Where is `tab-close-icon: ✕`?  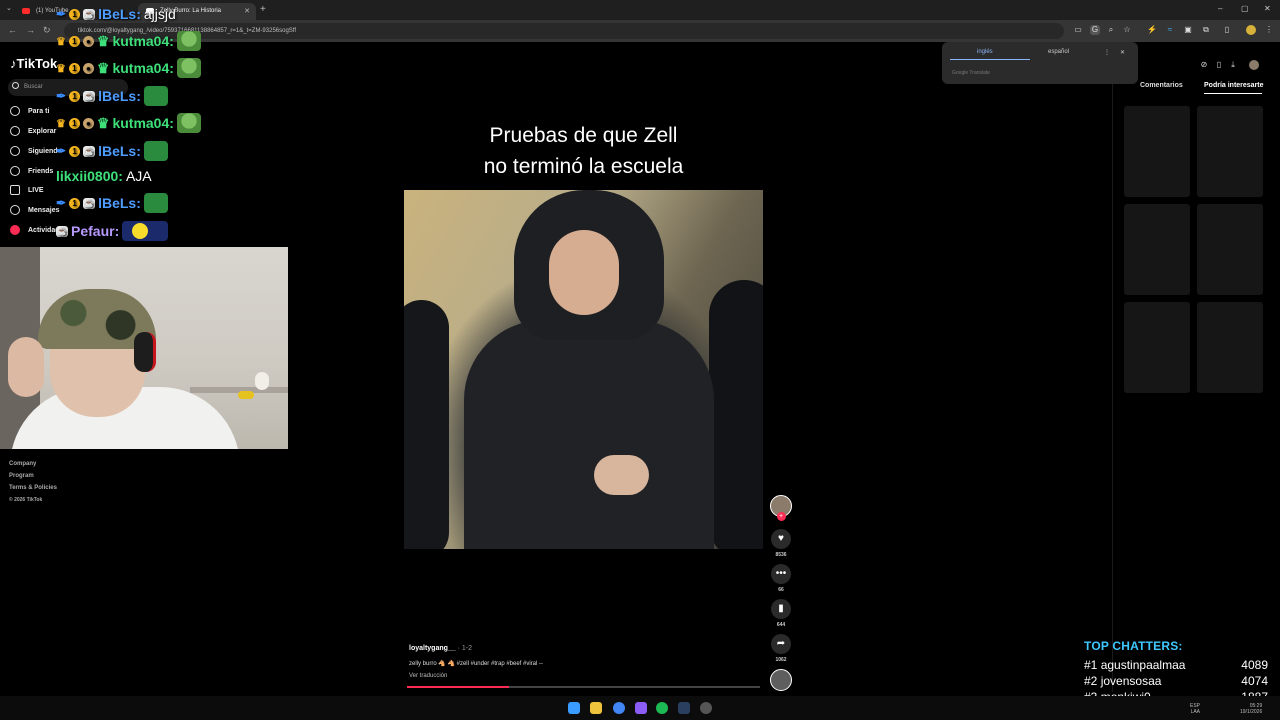 tab-close-icon: ✕ is located at coordinates (247, 11).